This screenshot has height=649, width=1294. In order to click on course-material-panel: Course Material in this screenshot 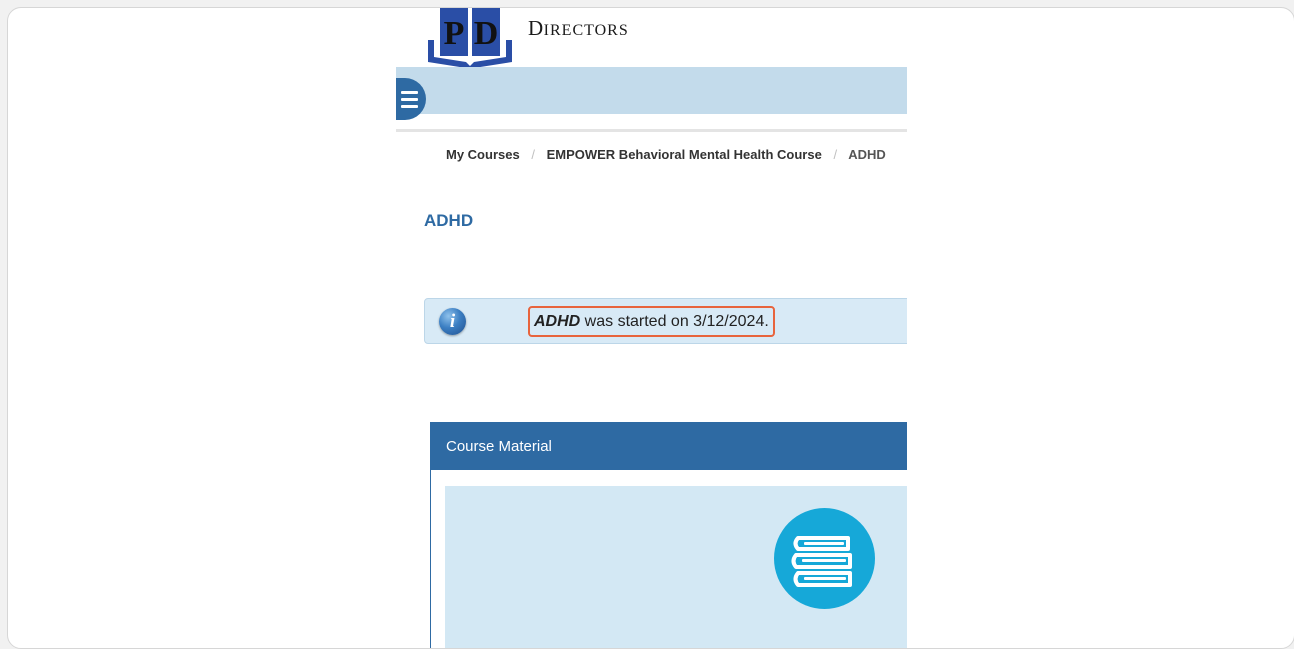, I will do `click(668, 535)`.